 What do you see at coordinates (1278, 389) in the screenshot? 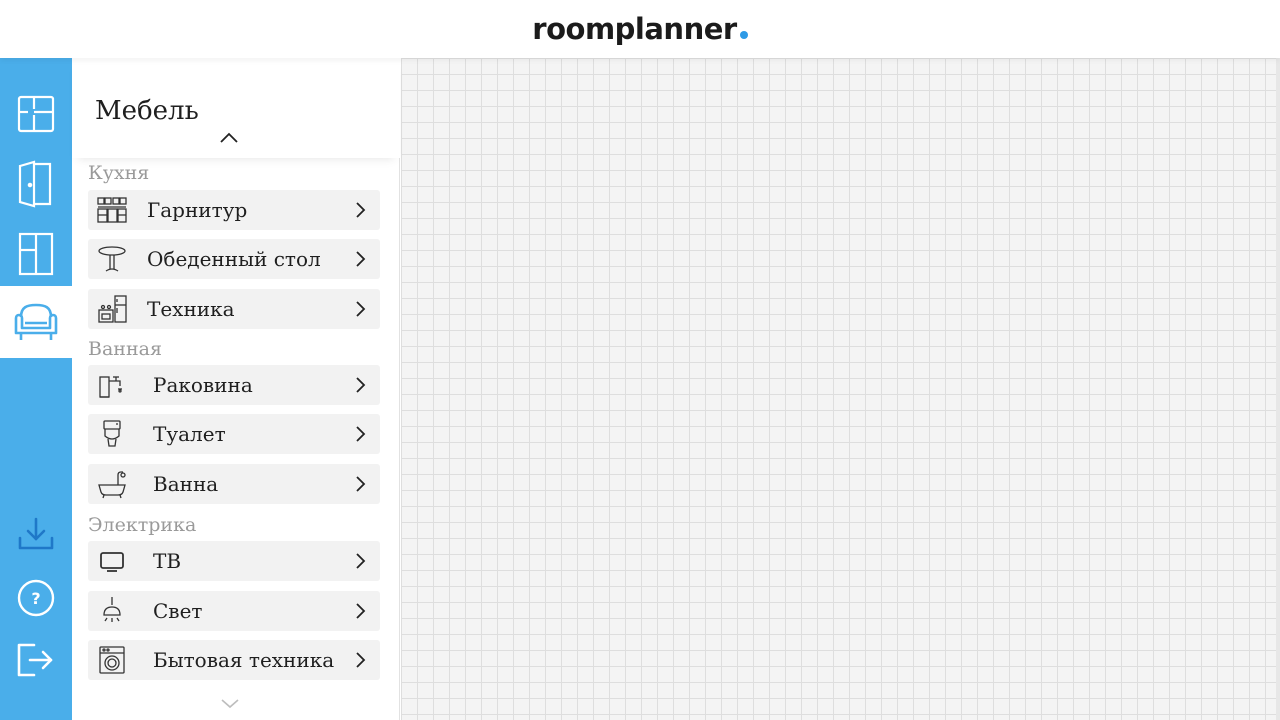
I see `vertical-scrollbar` at bounding box center [1278, 389].